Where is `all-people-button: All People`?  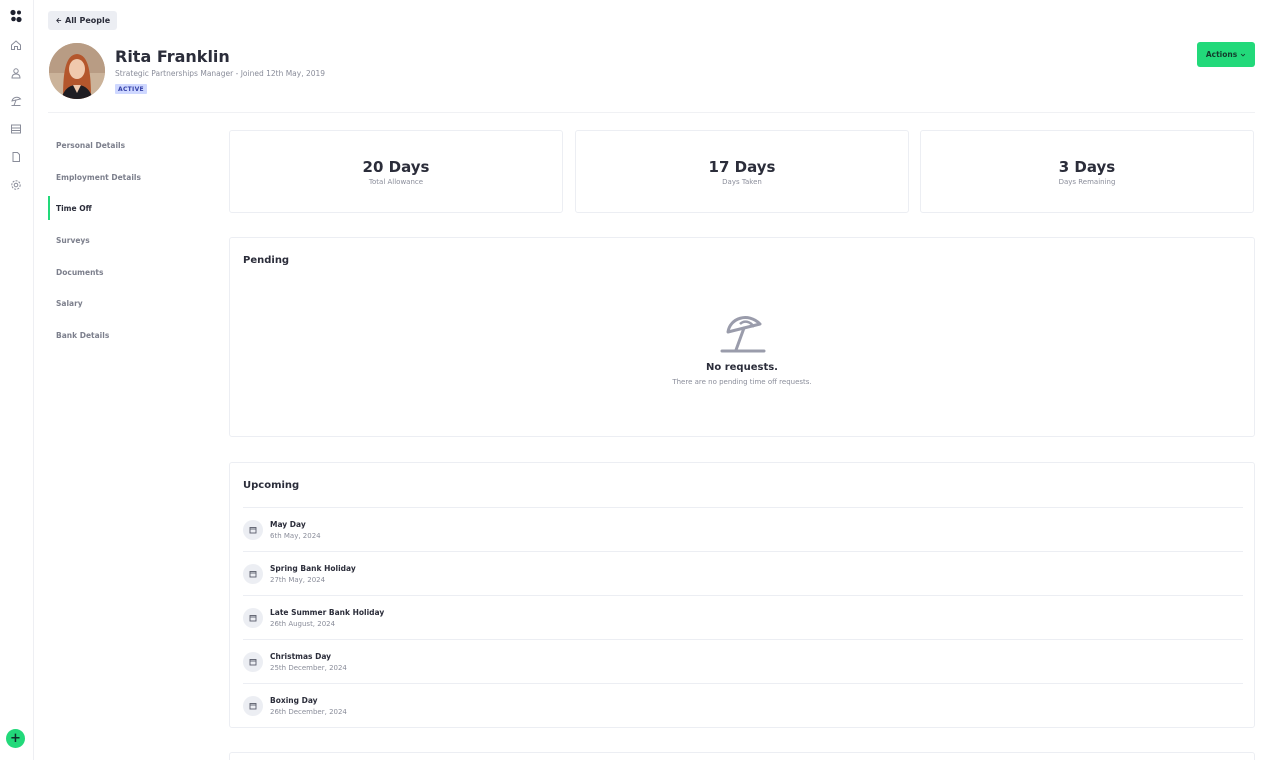 all-people-button: All People is located at coordinates (83, 20).